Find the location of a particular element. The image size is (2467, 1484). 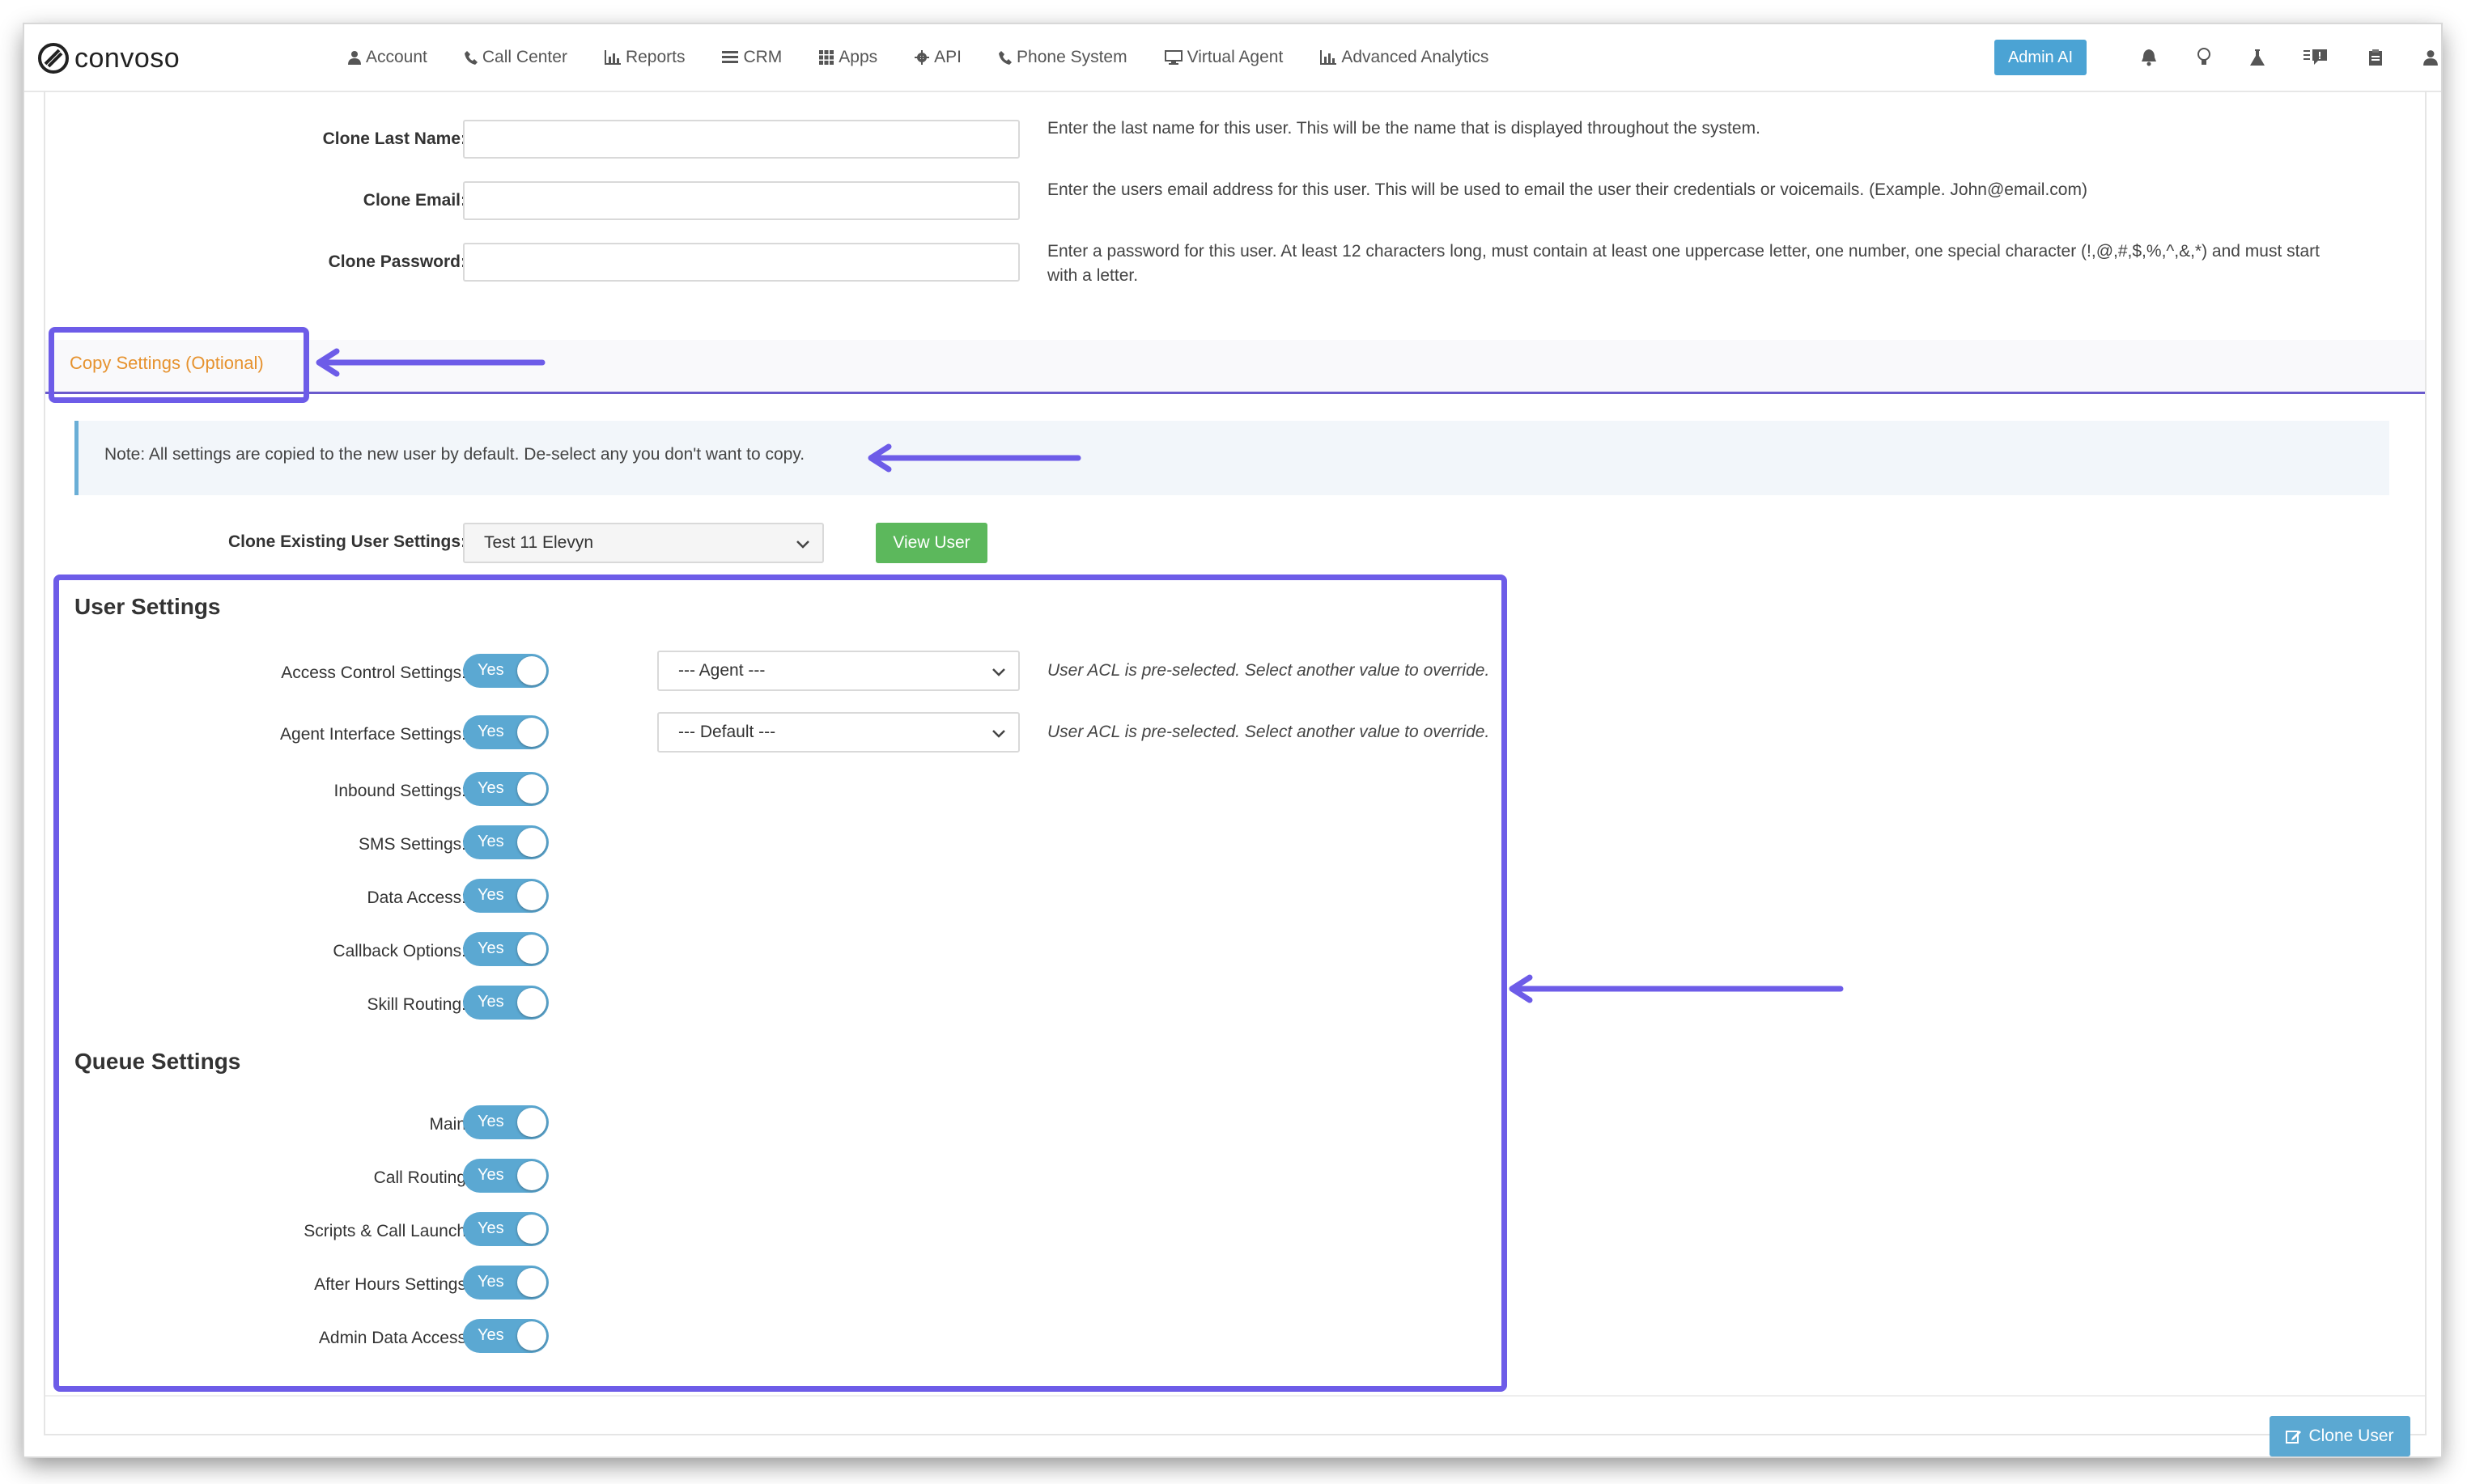

clone-email-input is located at coordinates (741, 200).